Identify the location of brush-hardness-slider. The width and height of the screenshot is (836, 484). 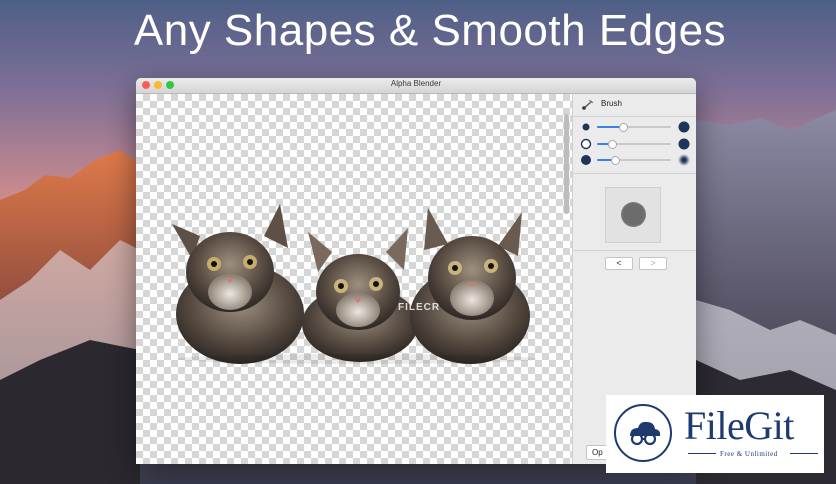
(635, 144).